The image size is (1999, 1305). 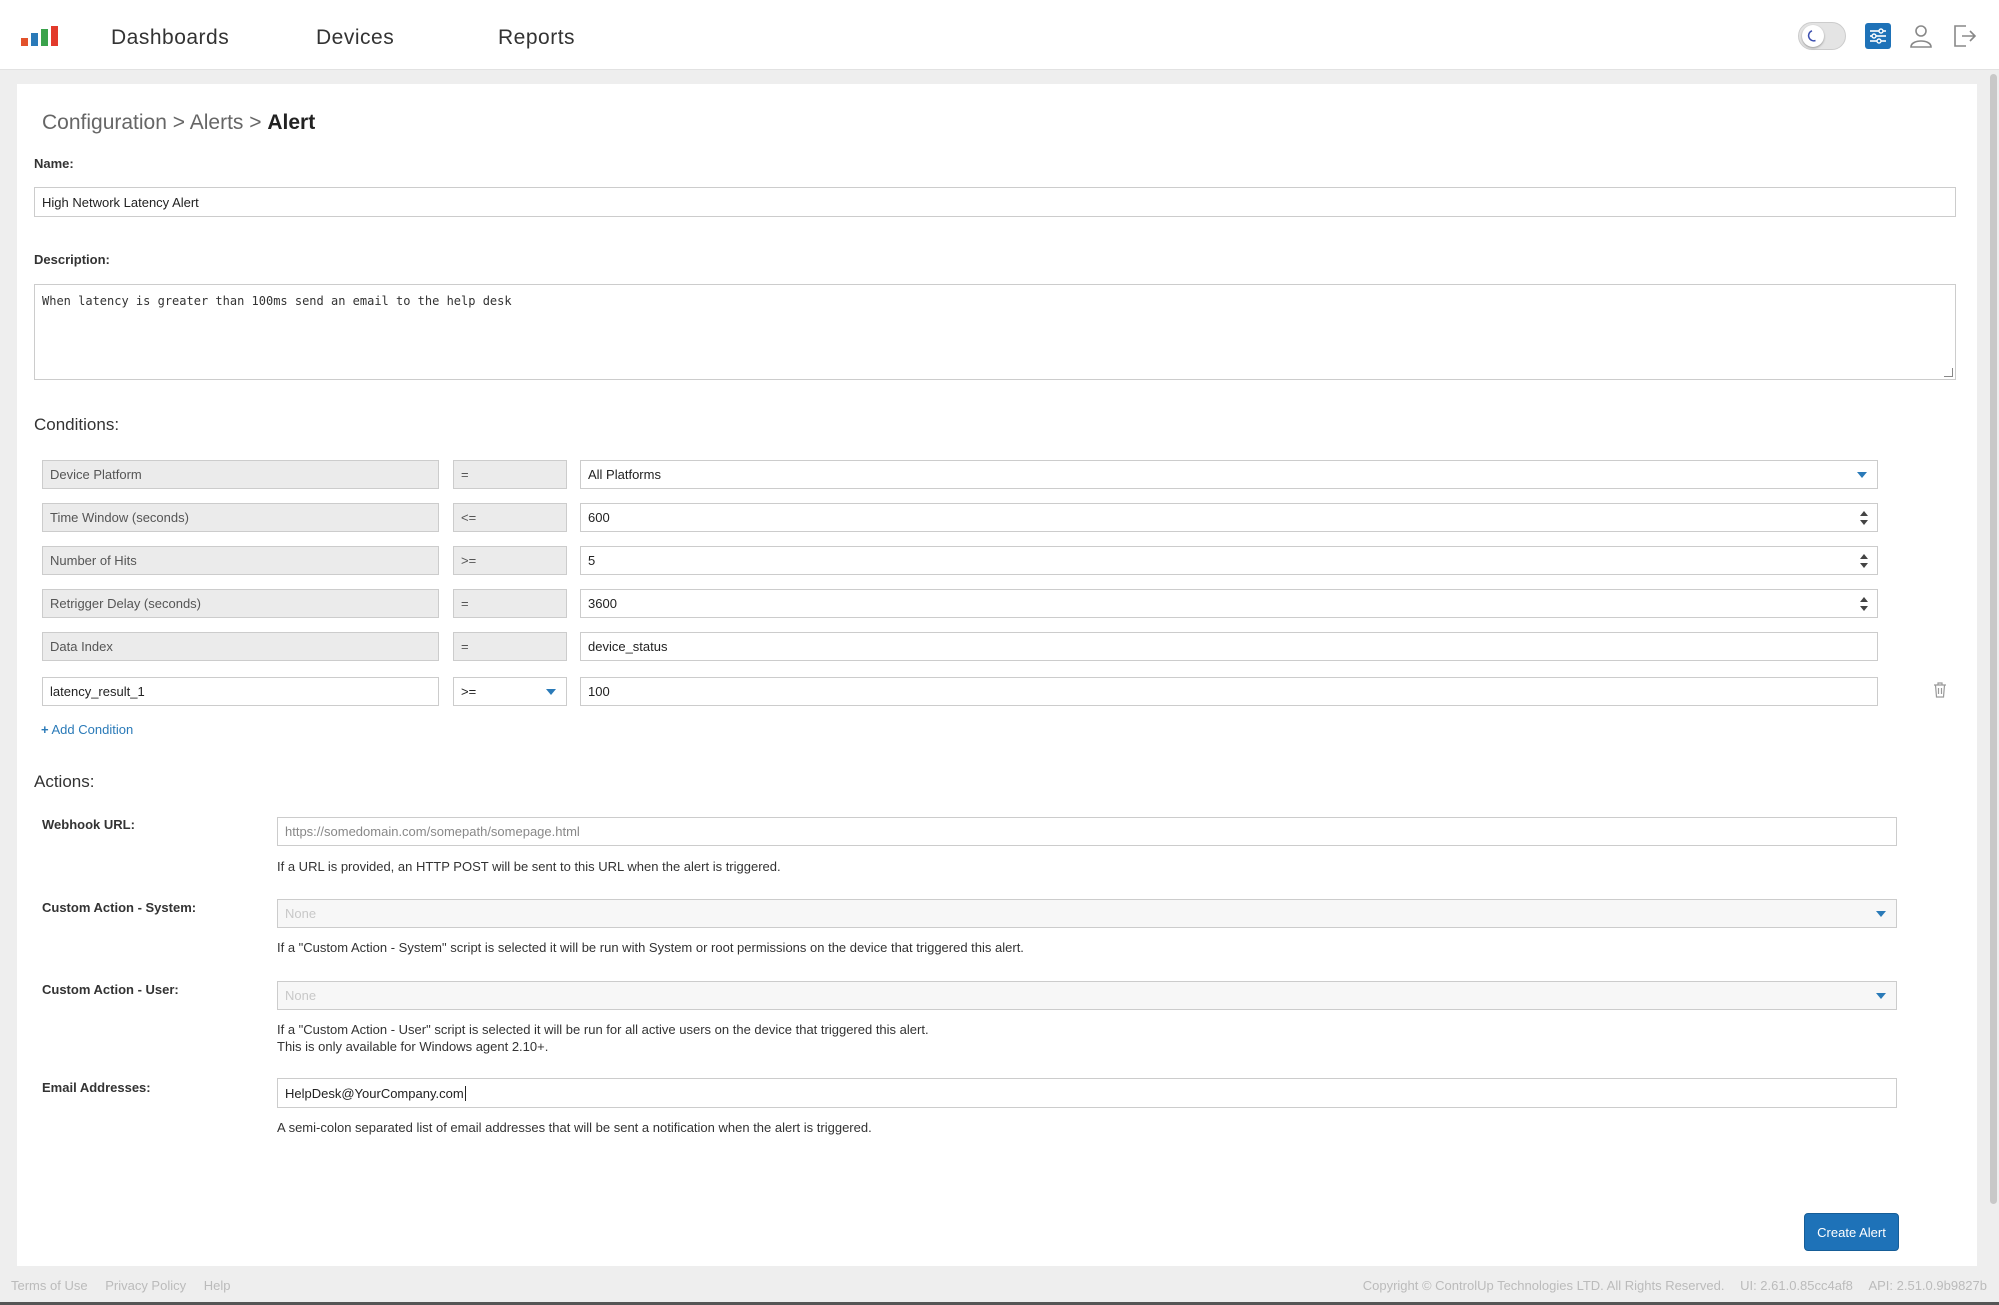 What do you see at coordinates (624, 474) in the screenshot?
I see `condition-value: All Platforms` at bounding box center [624, 474].